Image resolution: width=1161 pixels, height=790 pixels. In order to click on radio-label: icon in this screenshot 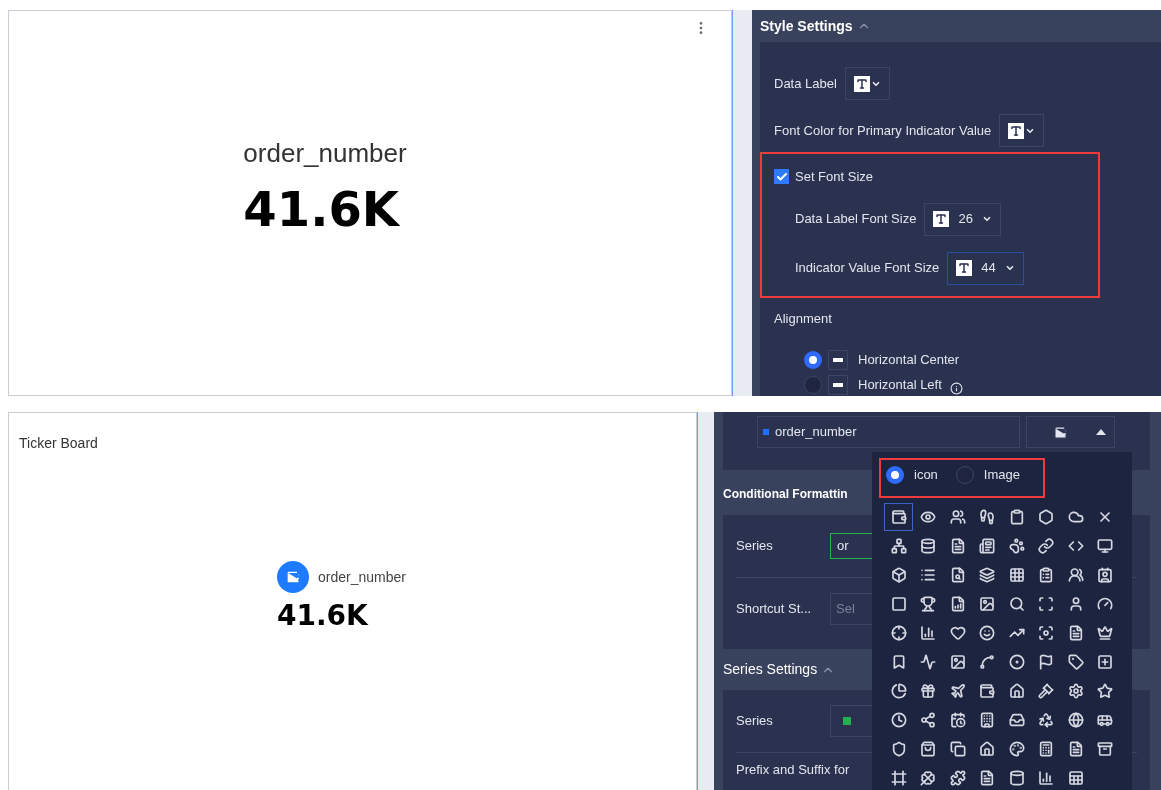, I will do `click(926, 475)`.